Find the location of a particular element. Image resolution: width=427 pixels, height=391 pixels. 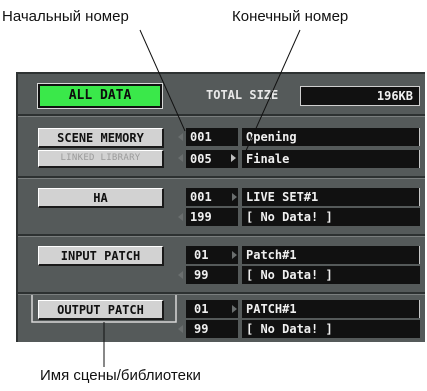

input-end-name: [ No Data! ] is located at coordinates (331, 275).